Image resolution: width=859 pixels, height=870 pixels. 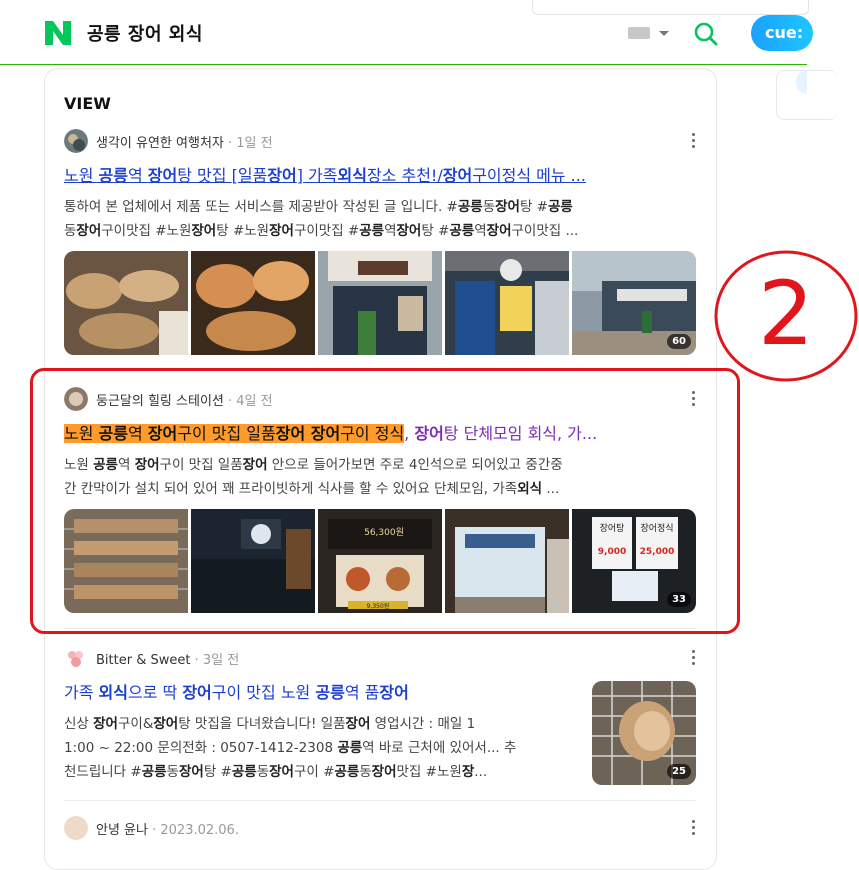 I want to click on chevron-down-icon, so click(x=664, y=33).